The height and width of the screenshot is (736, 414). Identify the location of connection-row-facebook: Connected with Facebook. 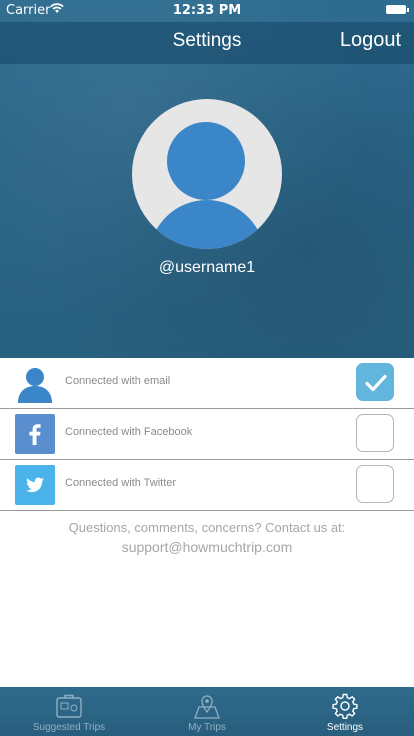
(207, 434).